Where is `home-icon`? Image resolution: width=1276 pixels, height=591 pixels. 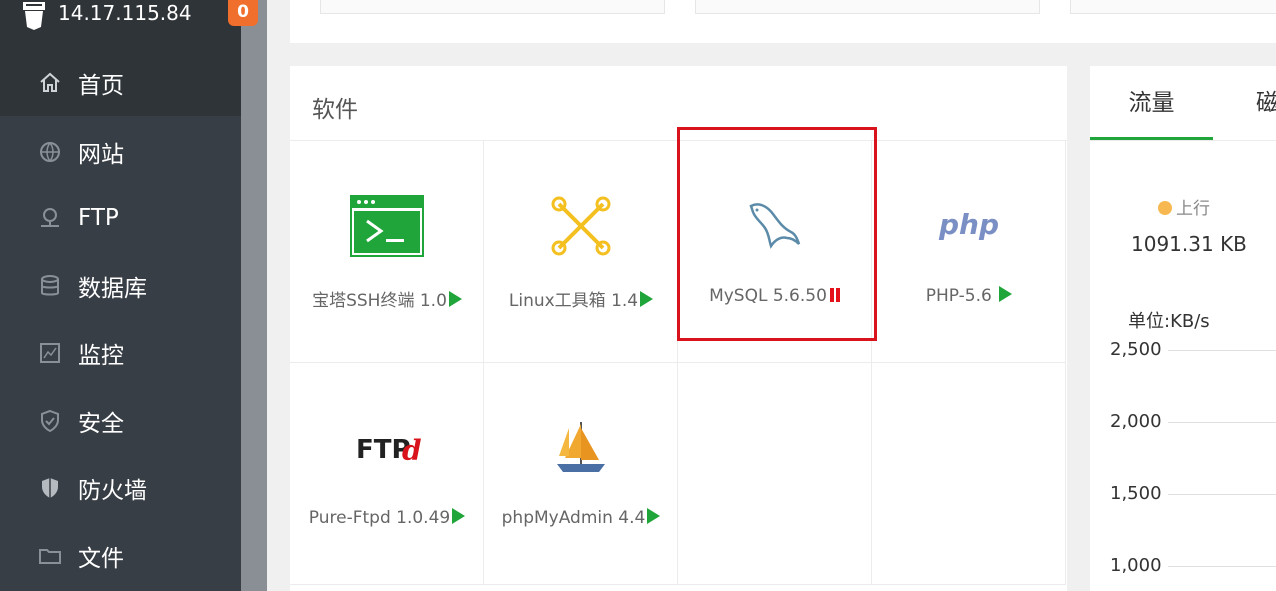
home-icon is located at coordinates (50, 82).